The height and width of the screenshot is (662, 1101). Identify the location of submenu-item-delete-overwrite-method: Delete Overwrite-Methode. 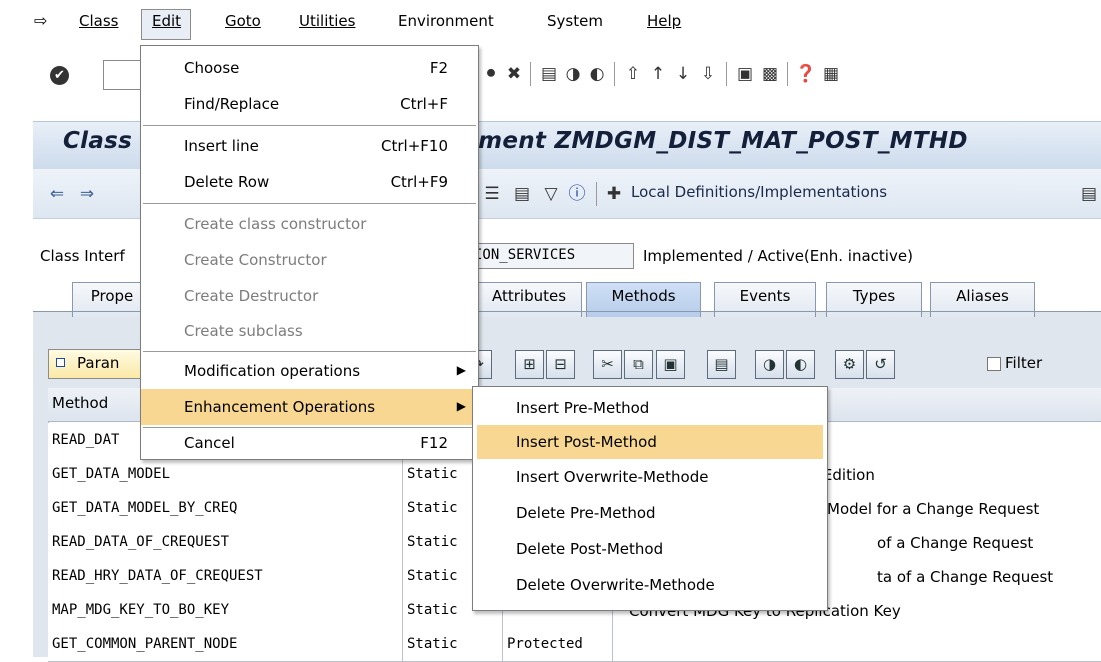
(650, 585).